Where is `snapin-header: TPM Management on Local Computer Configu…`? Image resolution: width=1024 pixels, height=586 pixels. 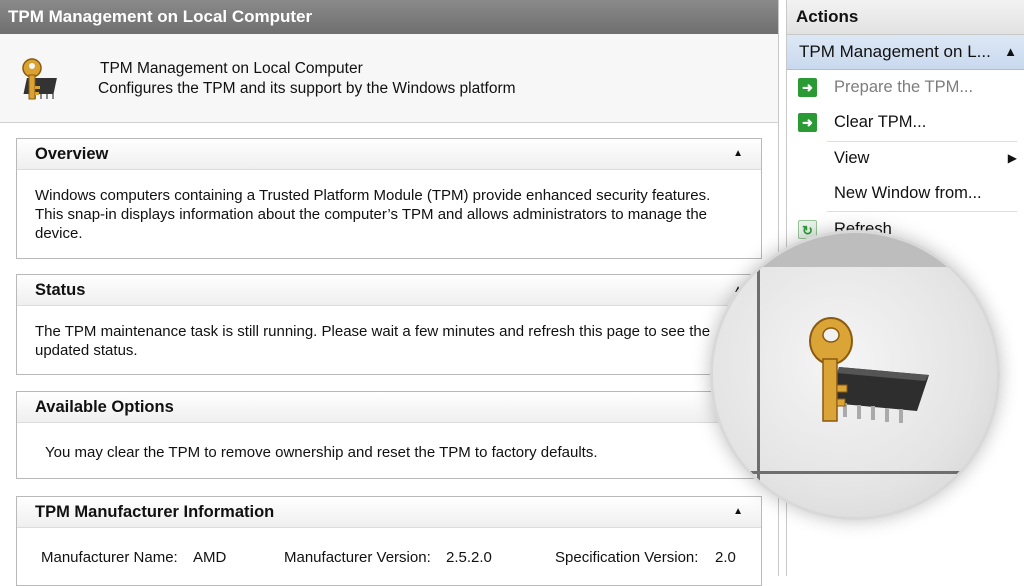 snapin-header: TPM Management on Local Computer Configu… is located at coordinates (389, 78).